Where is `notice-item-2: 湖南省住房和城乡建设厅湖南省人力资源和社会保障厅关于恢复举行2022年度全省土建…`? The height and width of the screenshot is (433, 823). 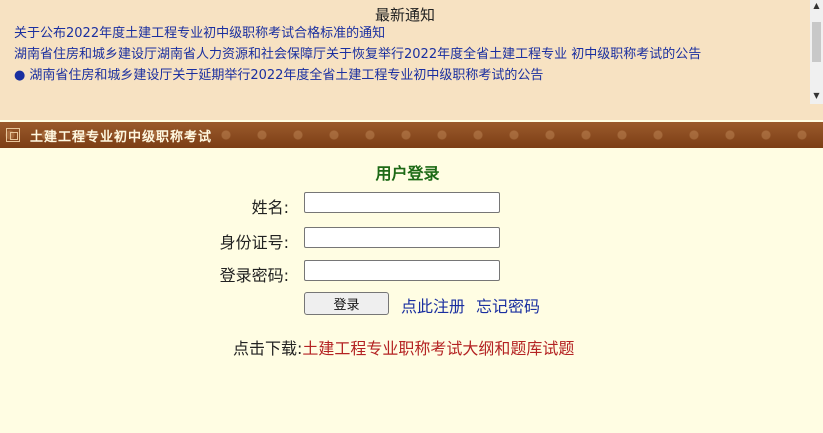
notice-item-2: 湖南省住房和城乡建设厅湖南省人力资源和社会保障厅关于恢复举行2022年度全省土建… is located at coordinates (405, 54).